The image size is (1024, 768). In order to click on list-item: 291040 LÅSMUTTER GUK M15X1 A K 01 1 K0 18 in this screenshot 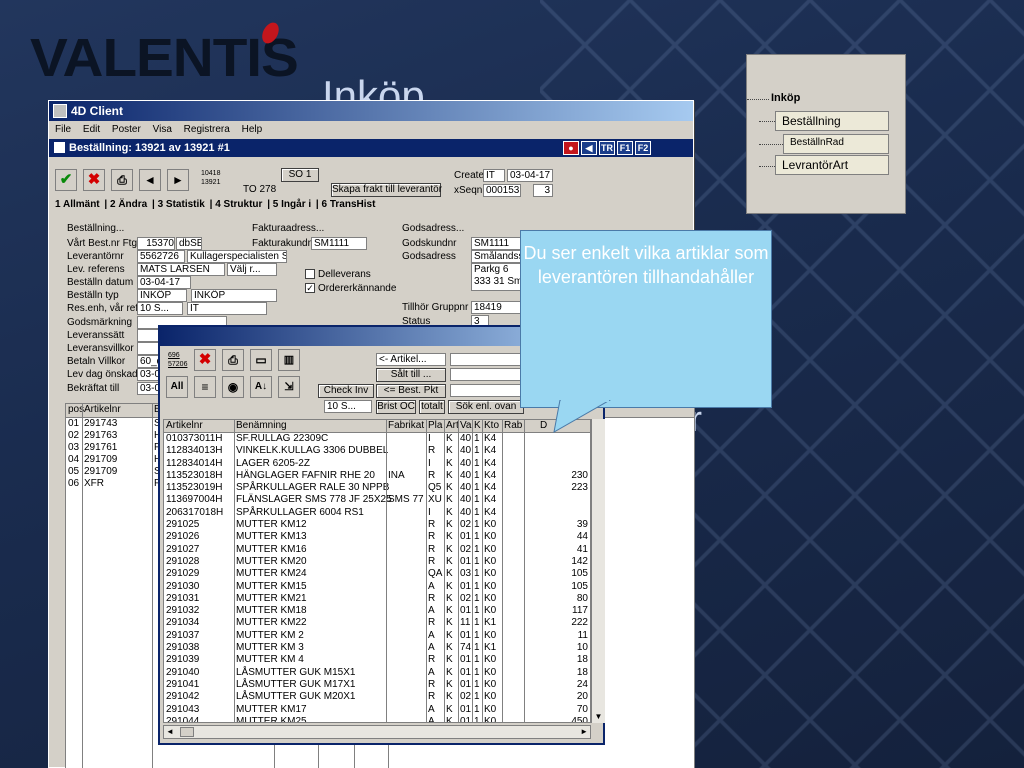, I will do `click(377, 673)`.